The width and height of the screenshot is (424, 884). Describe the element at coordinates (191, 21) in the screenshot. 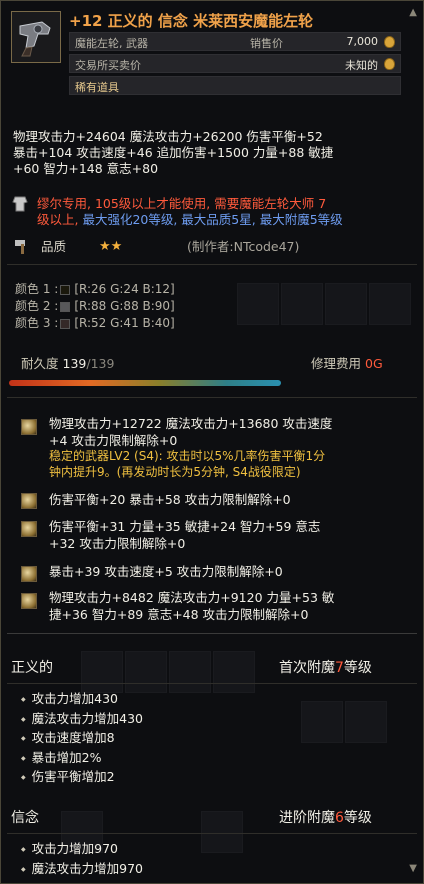

I see `item-title: +12 正义的 信念 米莱西安魔能左轮` at that location.